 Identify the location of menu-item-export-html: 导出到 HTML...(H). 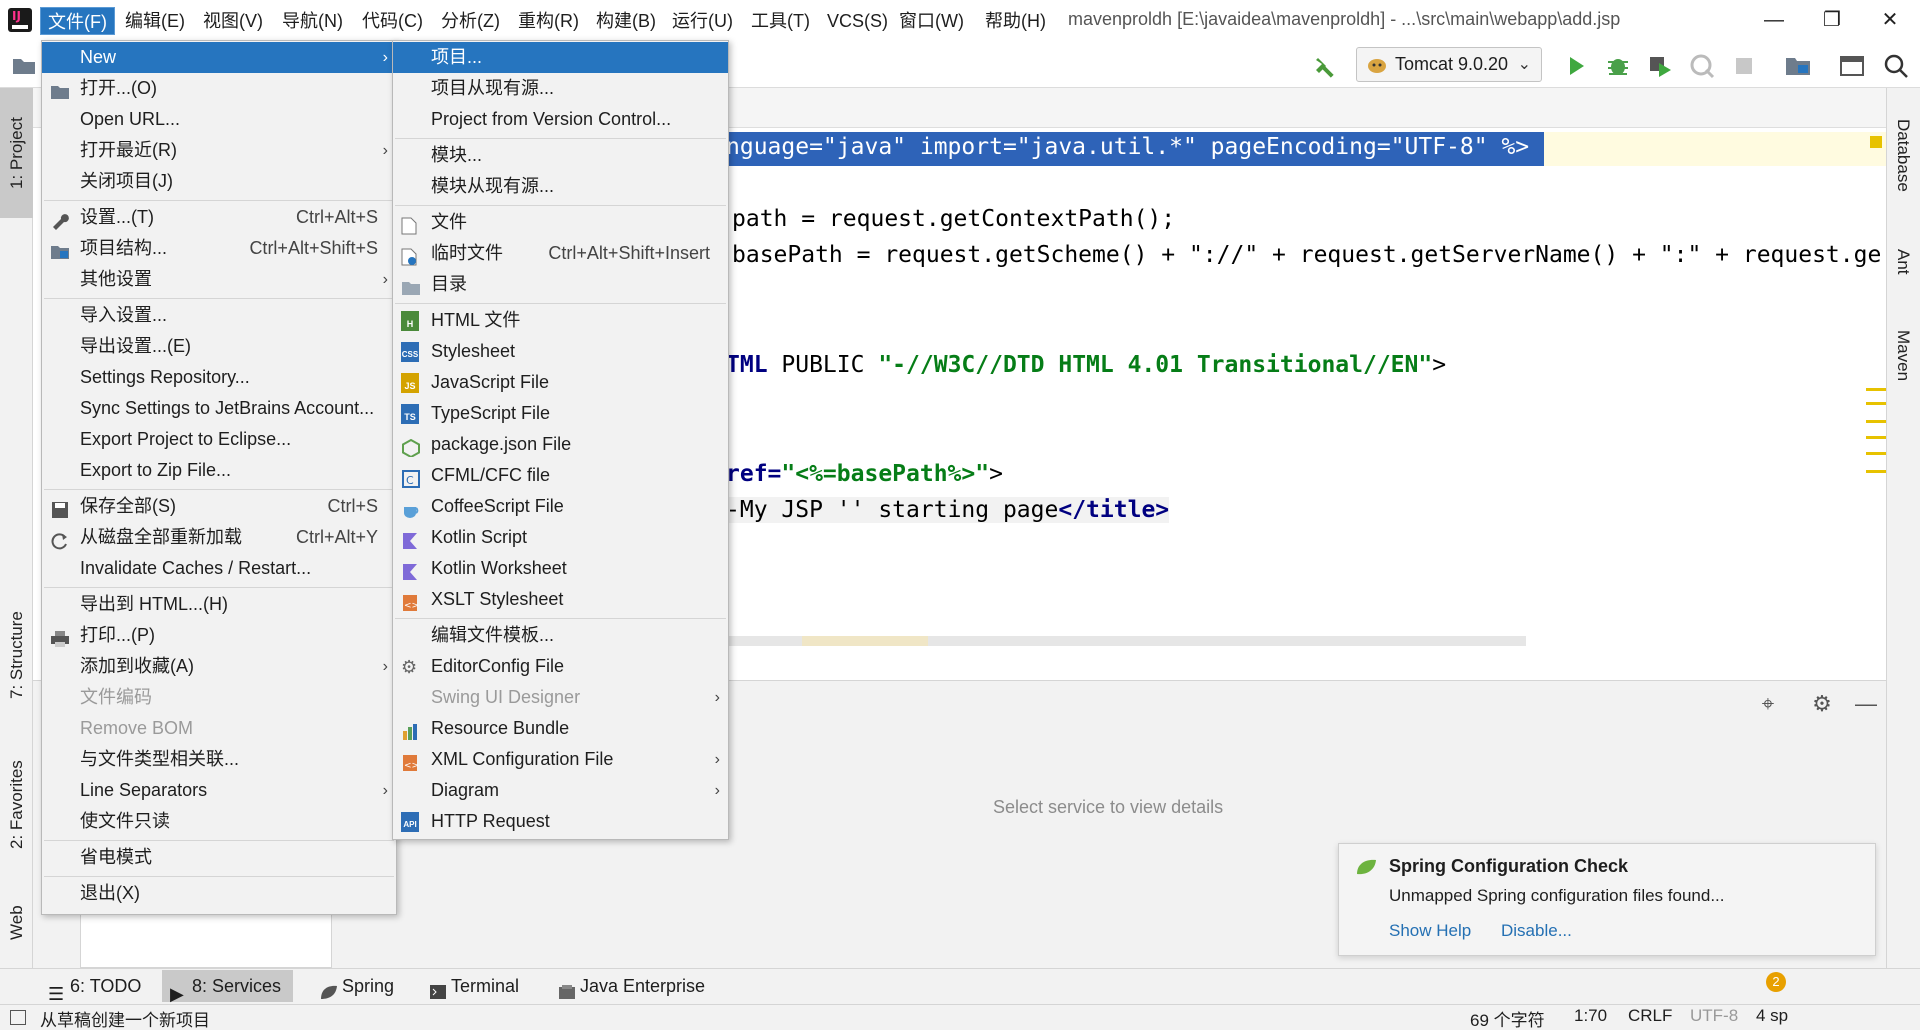
(219, 604).